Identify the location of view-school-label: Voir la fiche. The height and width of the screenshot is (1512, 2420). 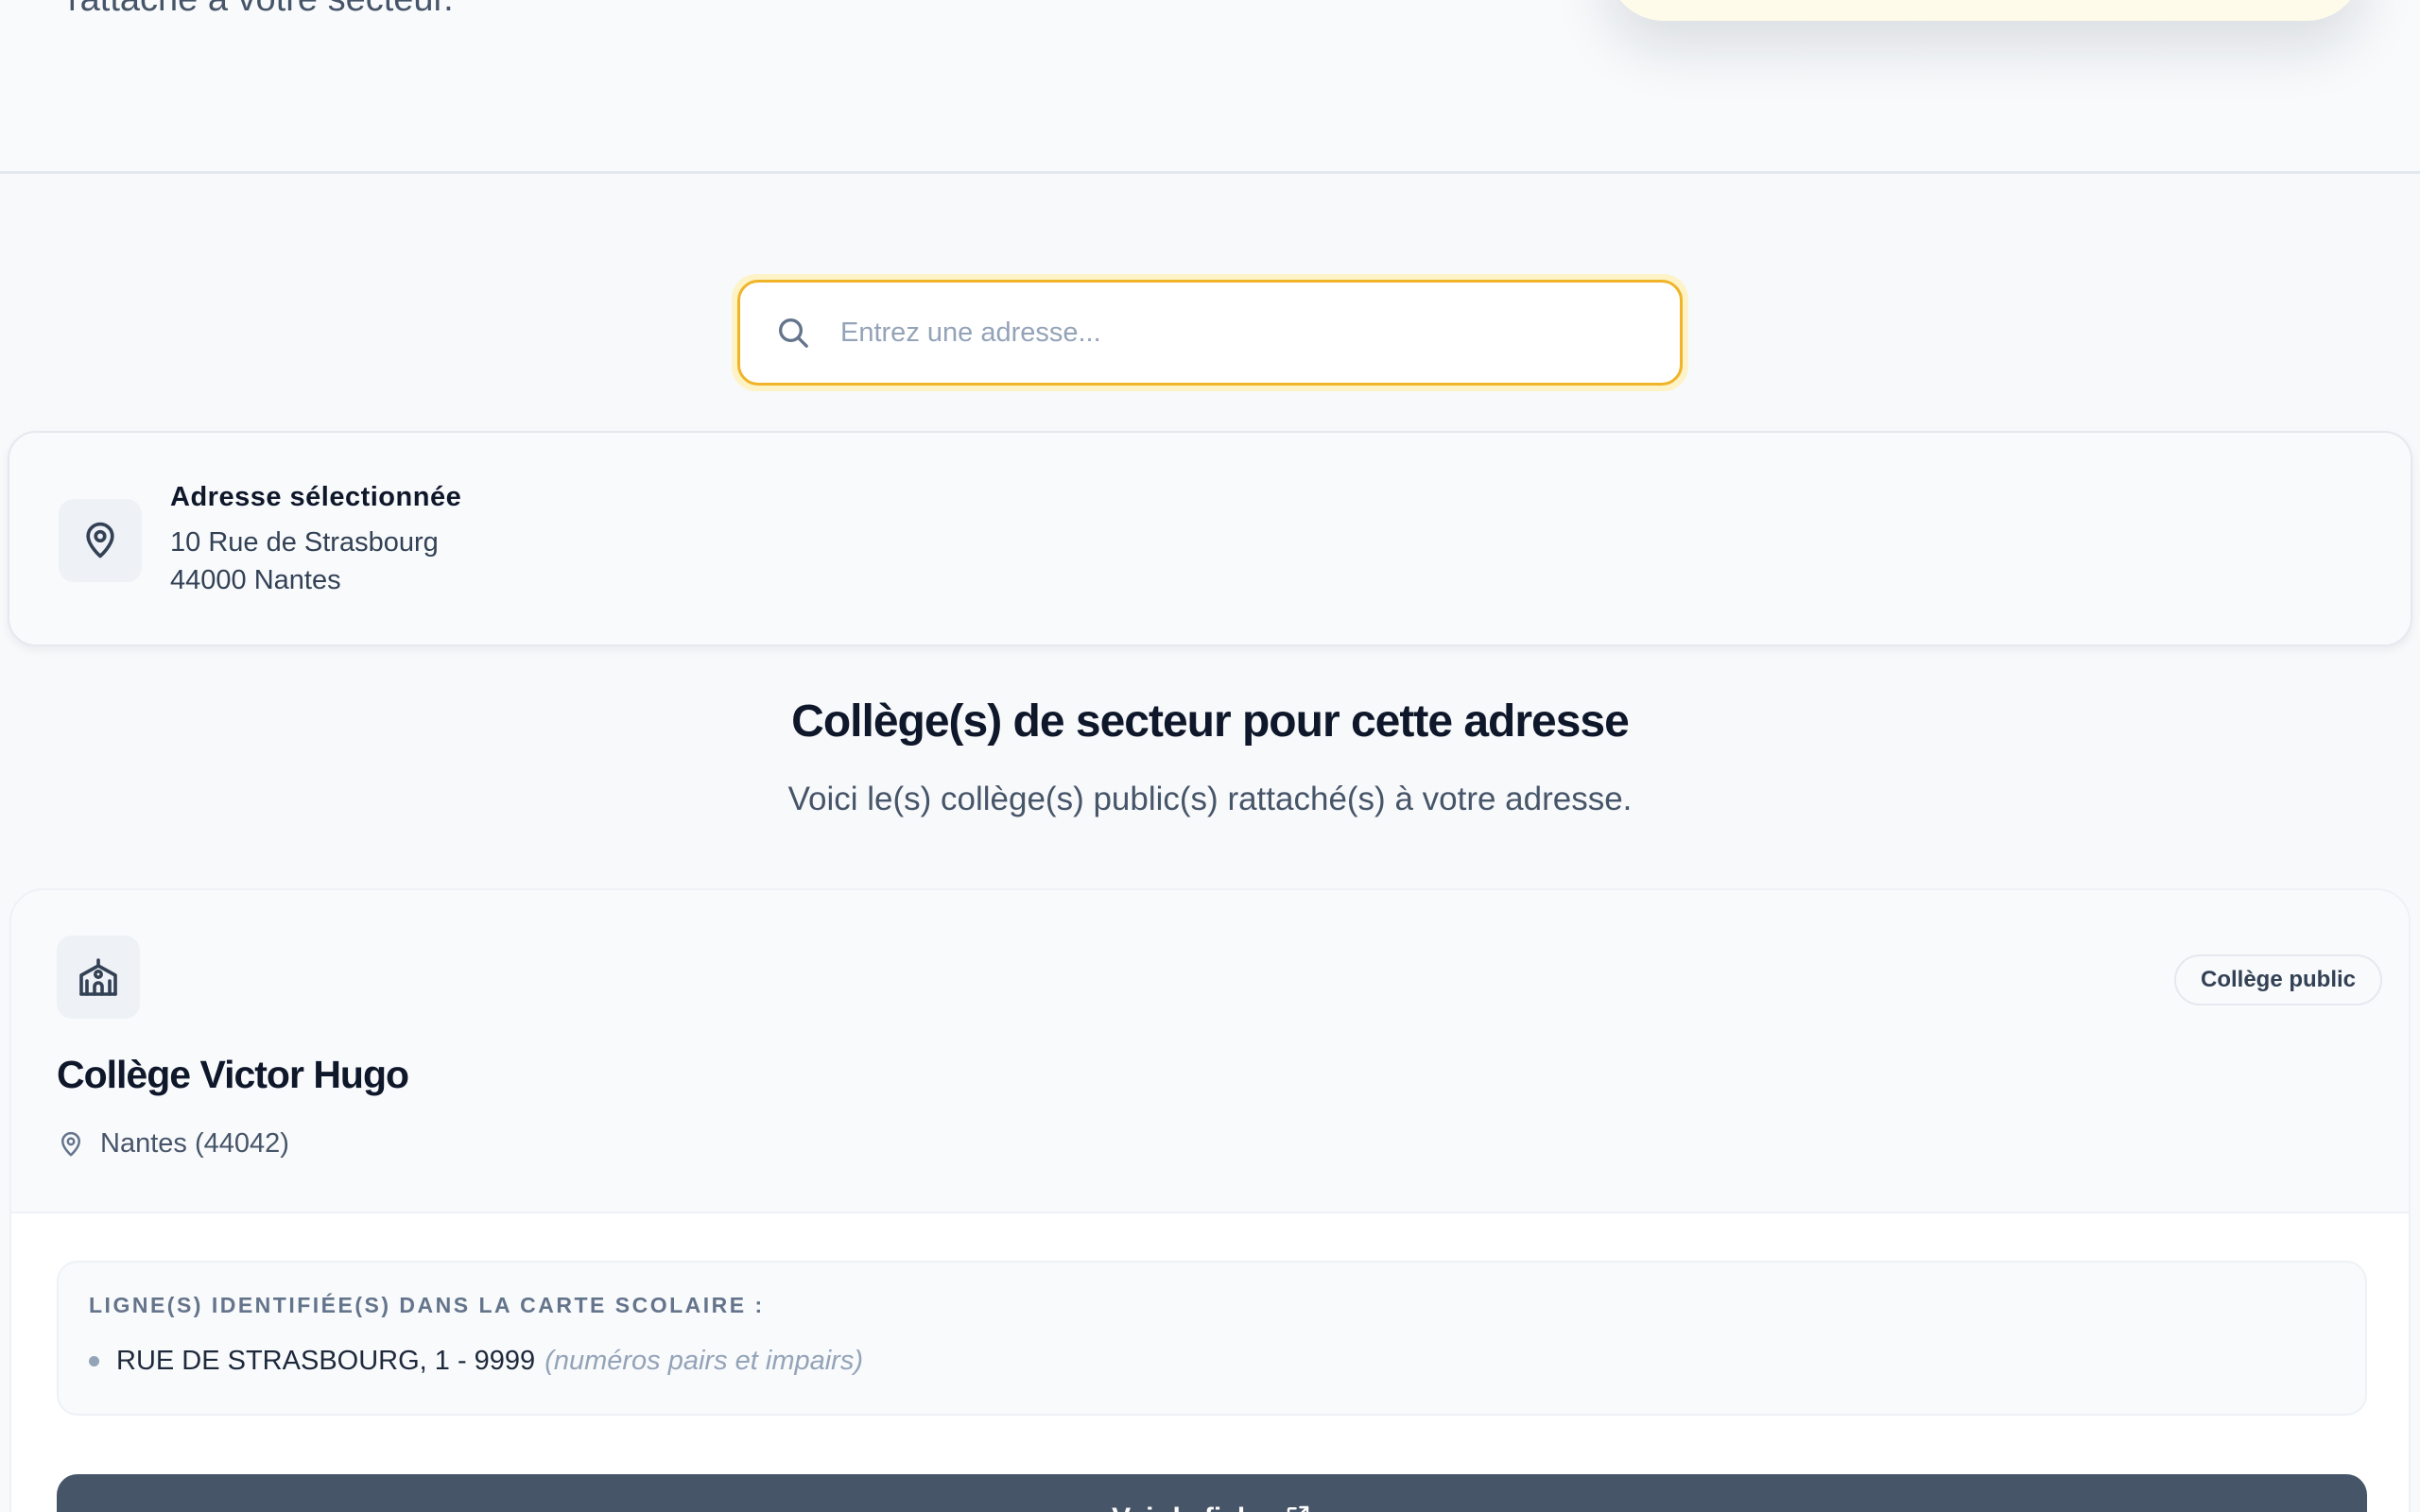
(1191, 1507).